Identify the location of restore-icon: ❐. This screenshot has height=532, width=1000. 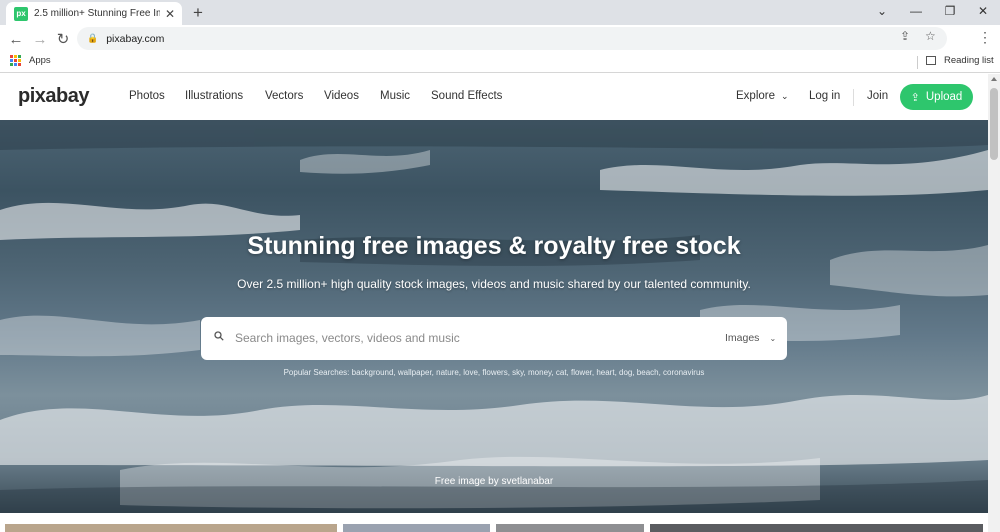
(950, 11).